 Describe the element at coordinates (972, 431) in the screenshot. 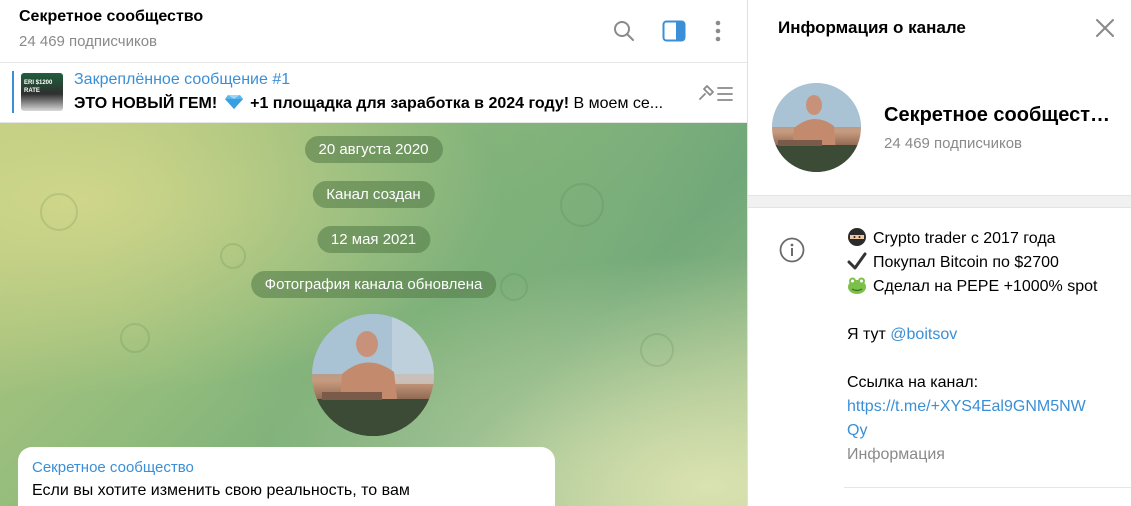

I see `channel-link-continued: Qy` at that location.